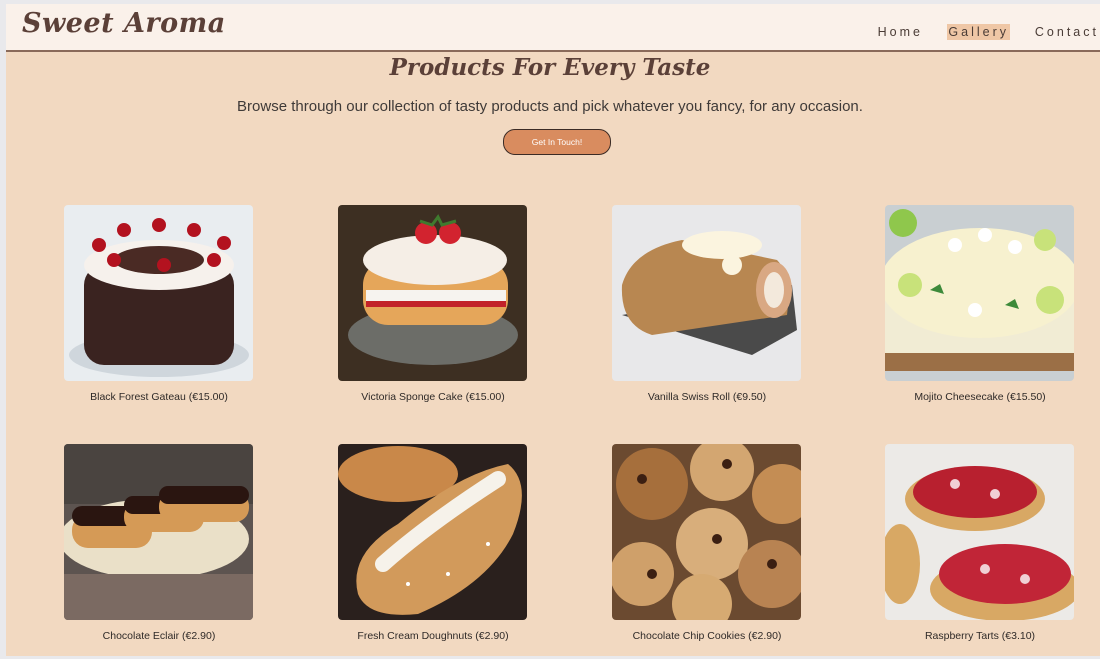 The height and width of the screenshot is (659, 1100). I want to click on nav-contact: Contact, so click(1067, 32).